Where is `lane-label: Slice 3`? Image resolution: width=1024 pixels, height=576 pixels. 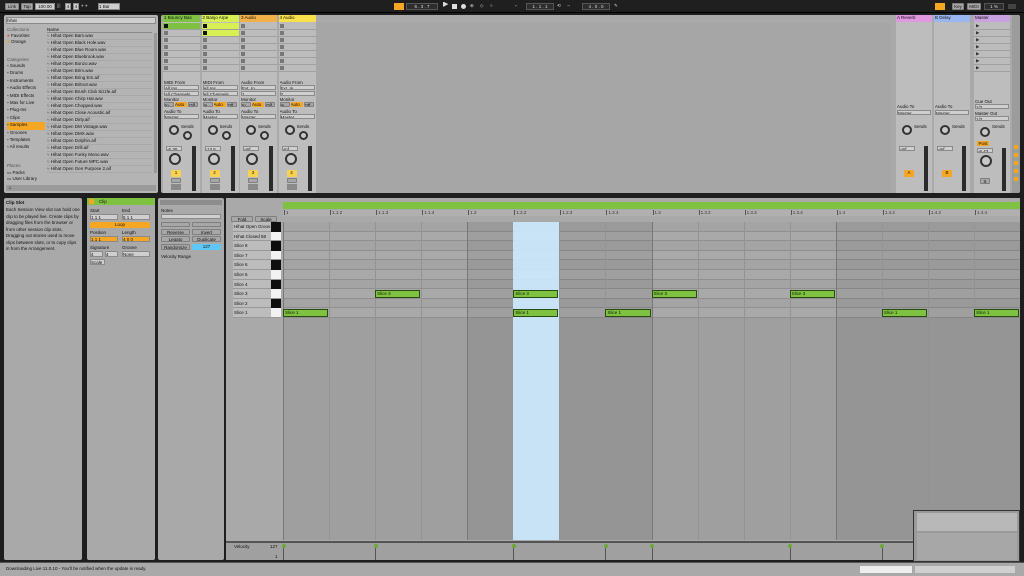 lane-label: Slice 3 is located at coordinates (252, 294).